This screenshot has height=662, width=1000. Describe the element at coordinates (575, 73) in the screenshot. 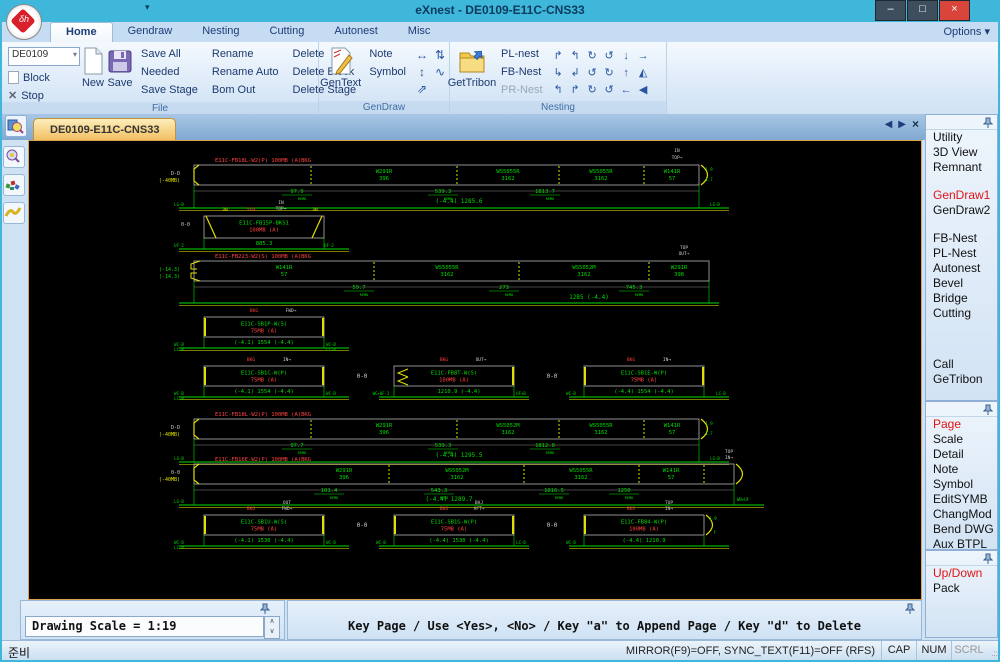

I see `rotate-ccw-10-icon: ↲` at that location.